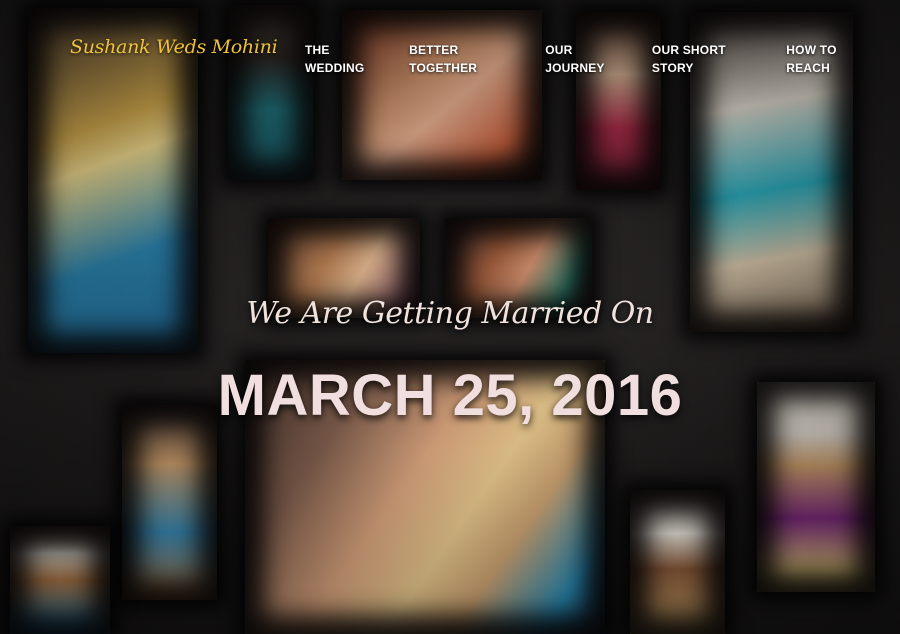 Image resolution: width=900 pixels, height=634 pixels. What do you see at coordinates (174, 47) in the screenshot?
I see `site-logo: Sushank Weds Mohini` at bounding box center [174, 47].